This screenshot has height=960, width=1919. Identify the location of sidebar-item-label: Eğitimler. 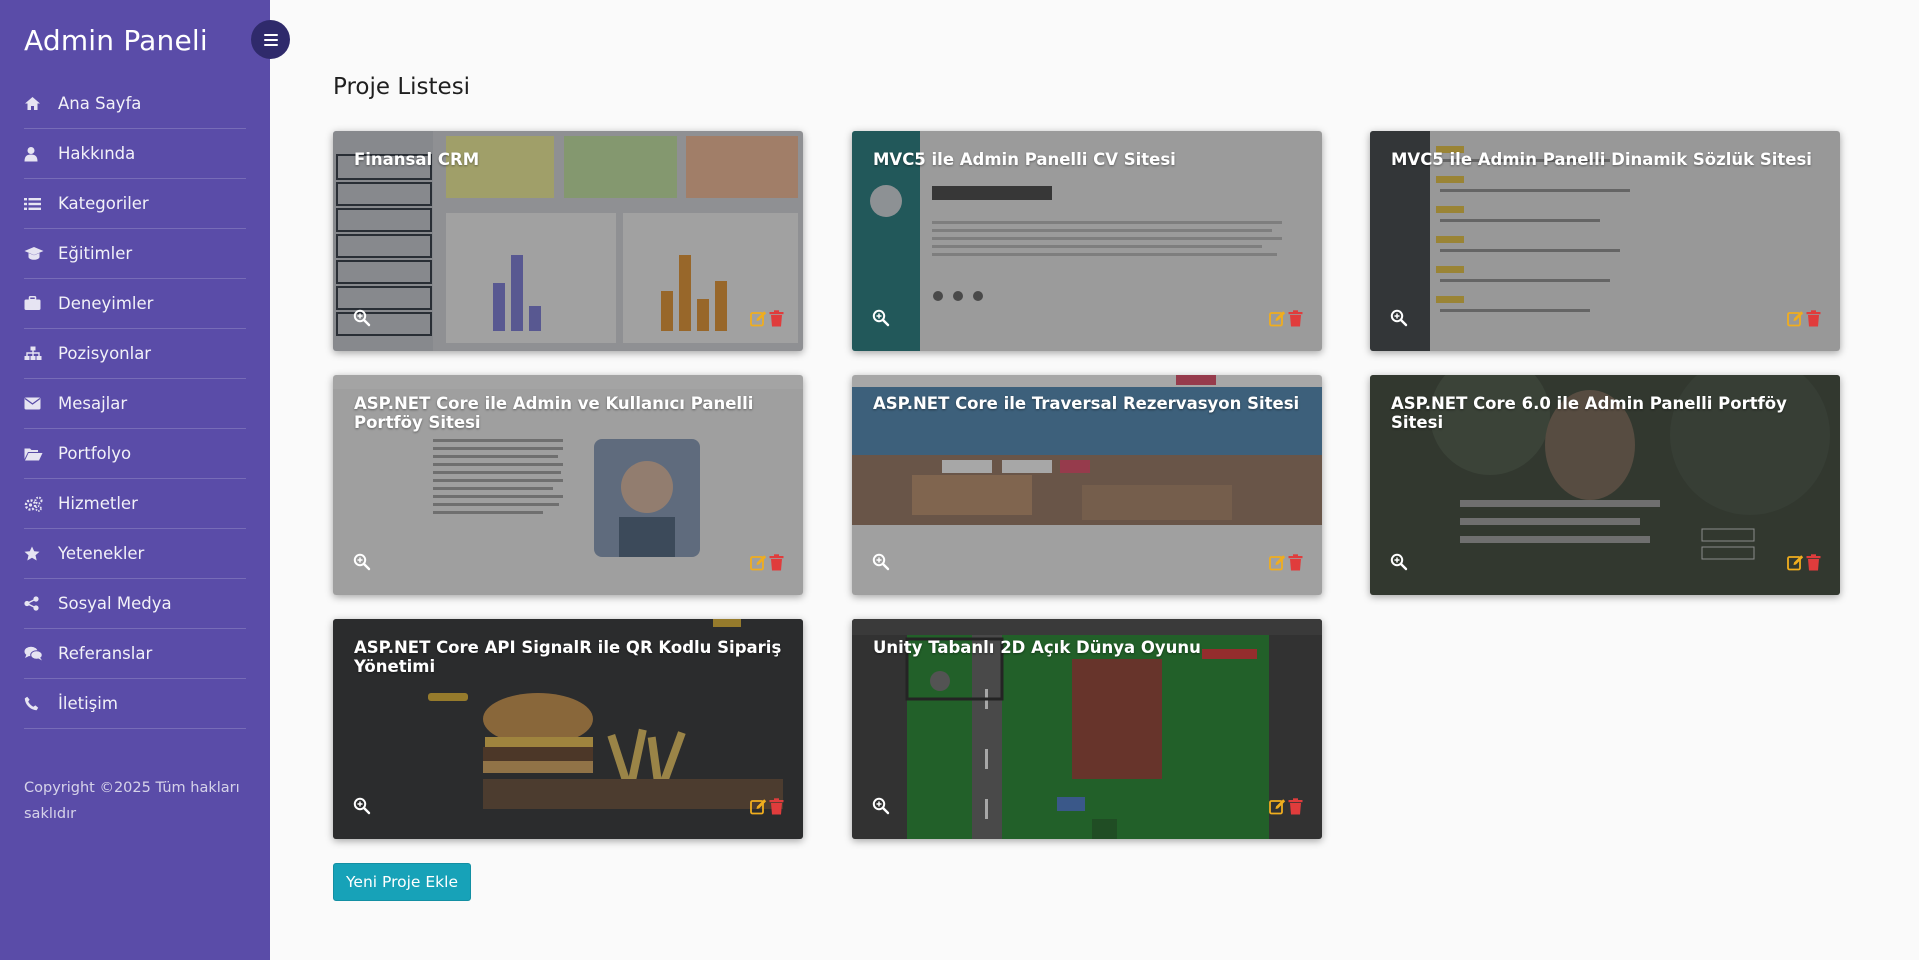
(95, 253).